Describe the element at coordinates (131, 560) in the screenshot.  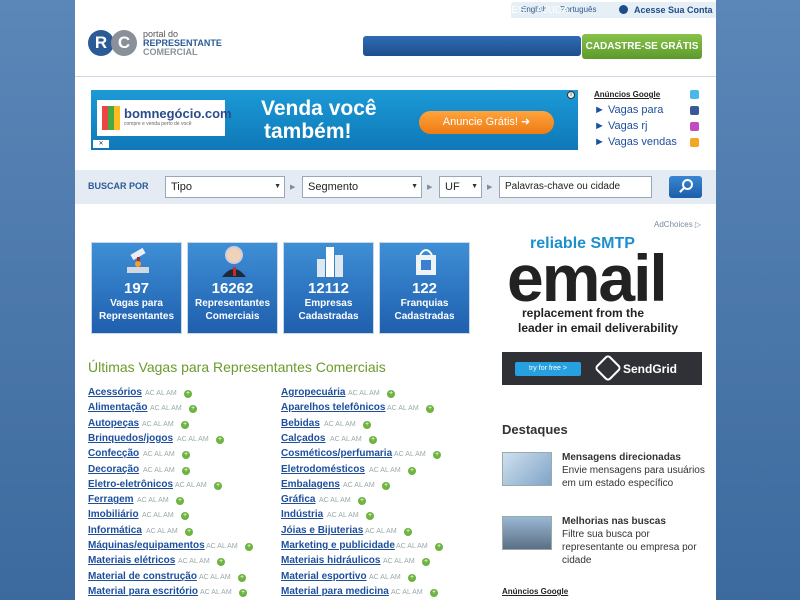
I see `vaga-link: Materiais elétricos` at that location.